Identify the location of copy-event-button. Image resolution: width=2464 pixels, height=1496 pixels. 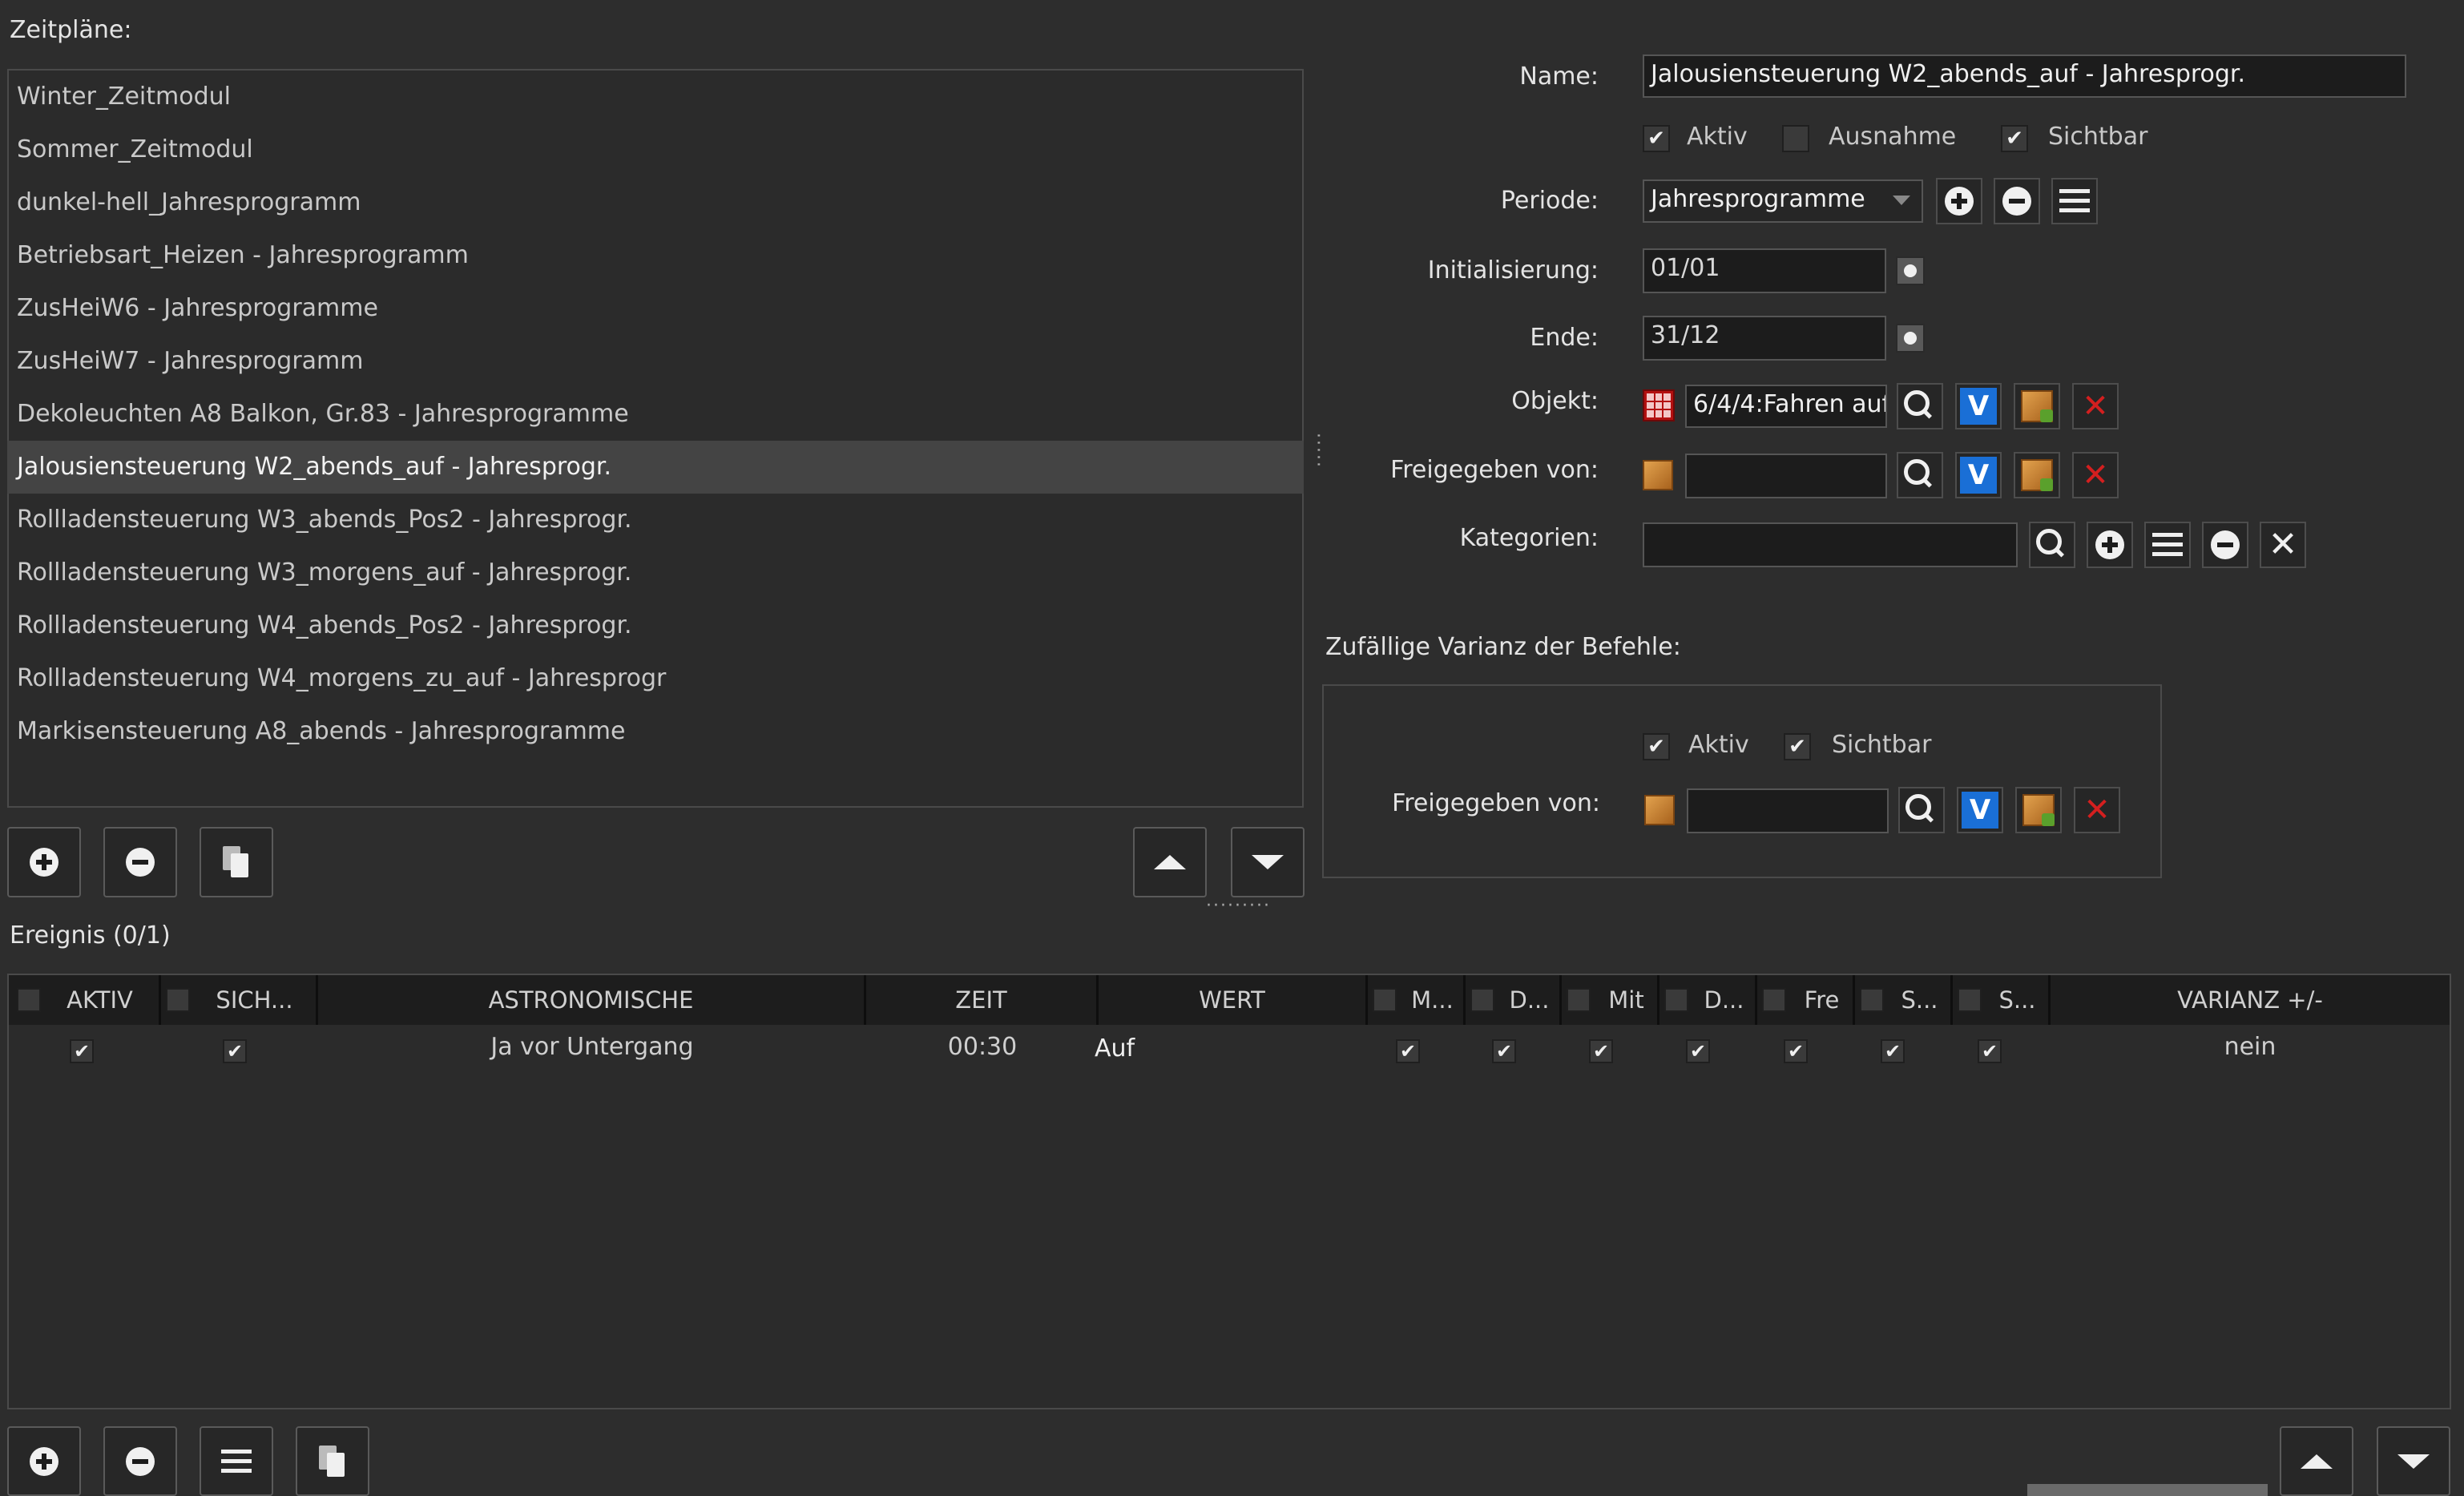
(332, 1461).